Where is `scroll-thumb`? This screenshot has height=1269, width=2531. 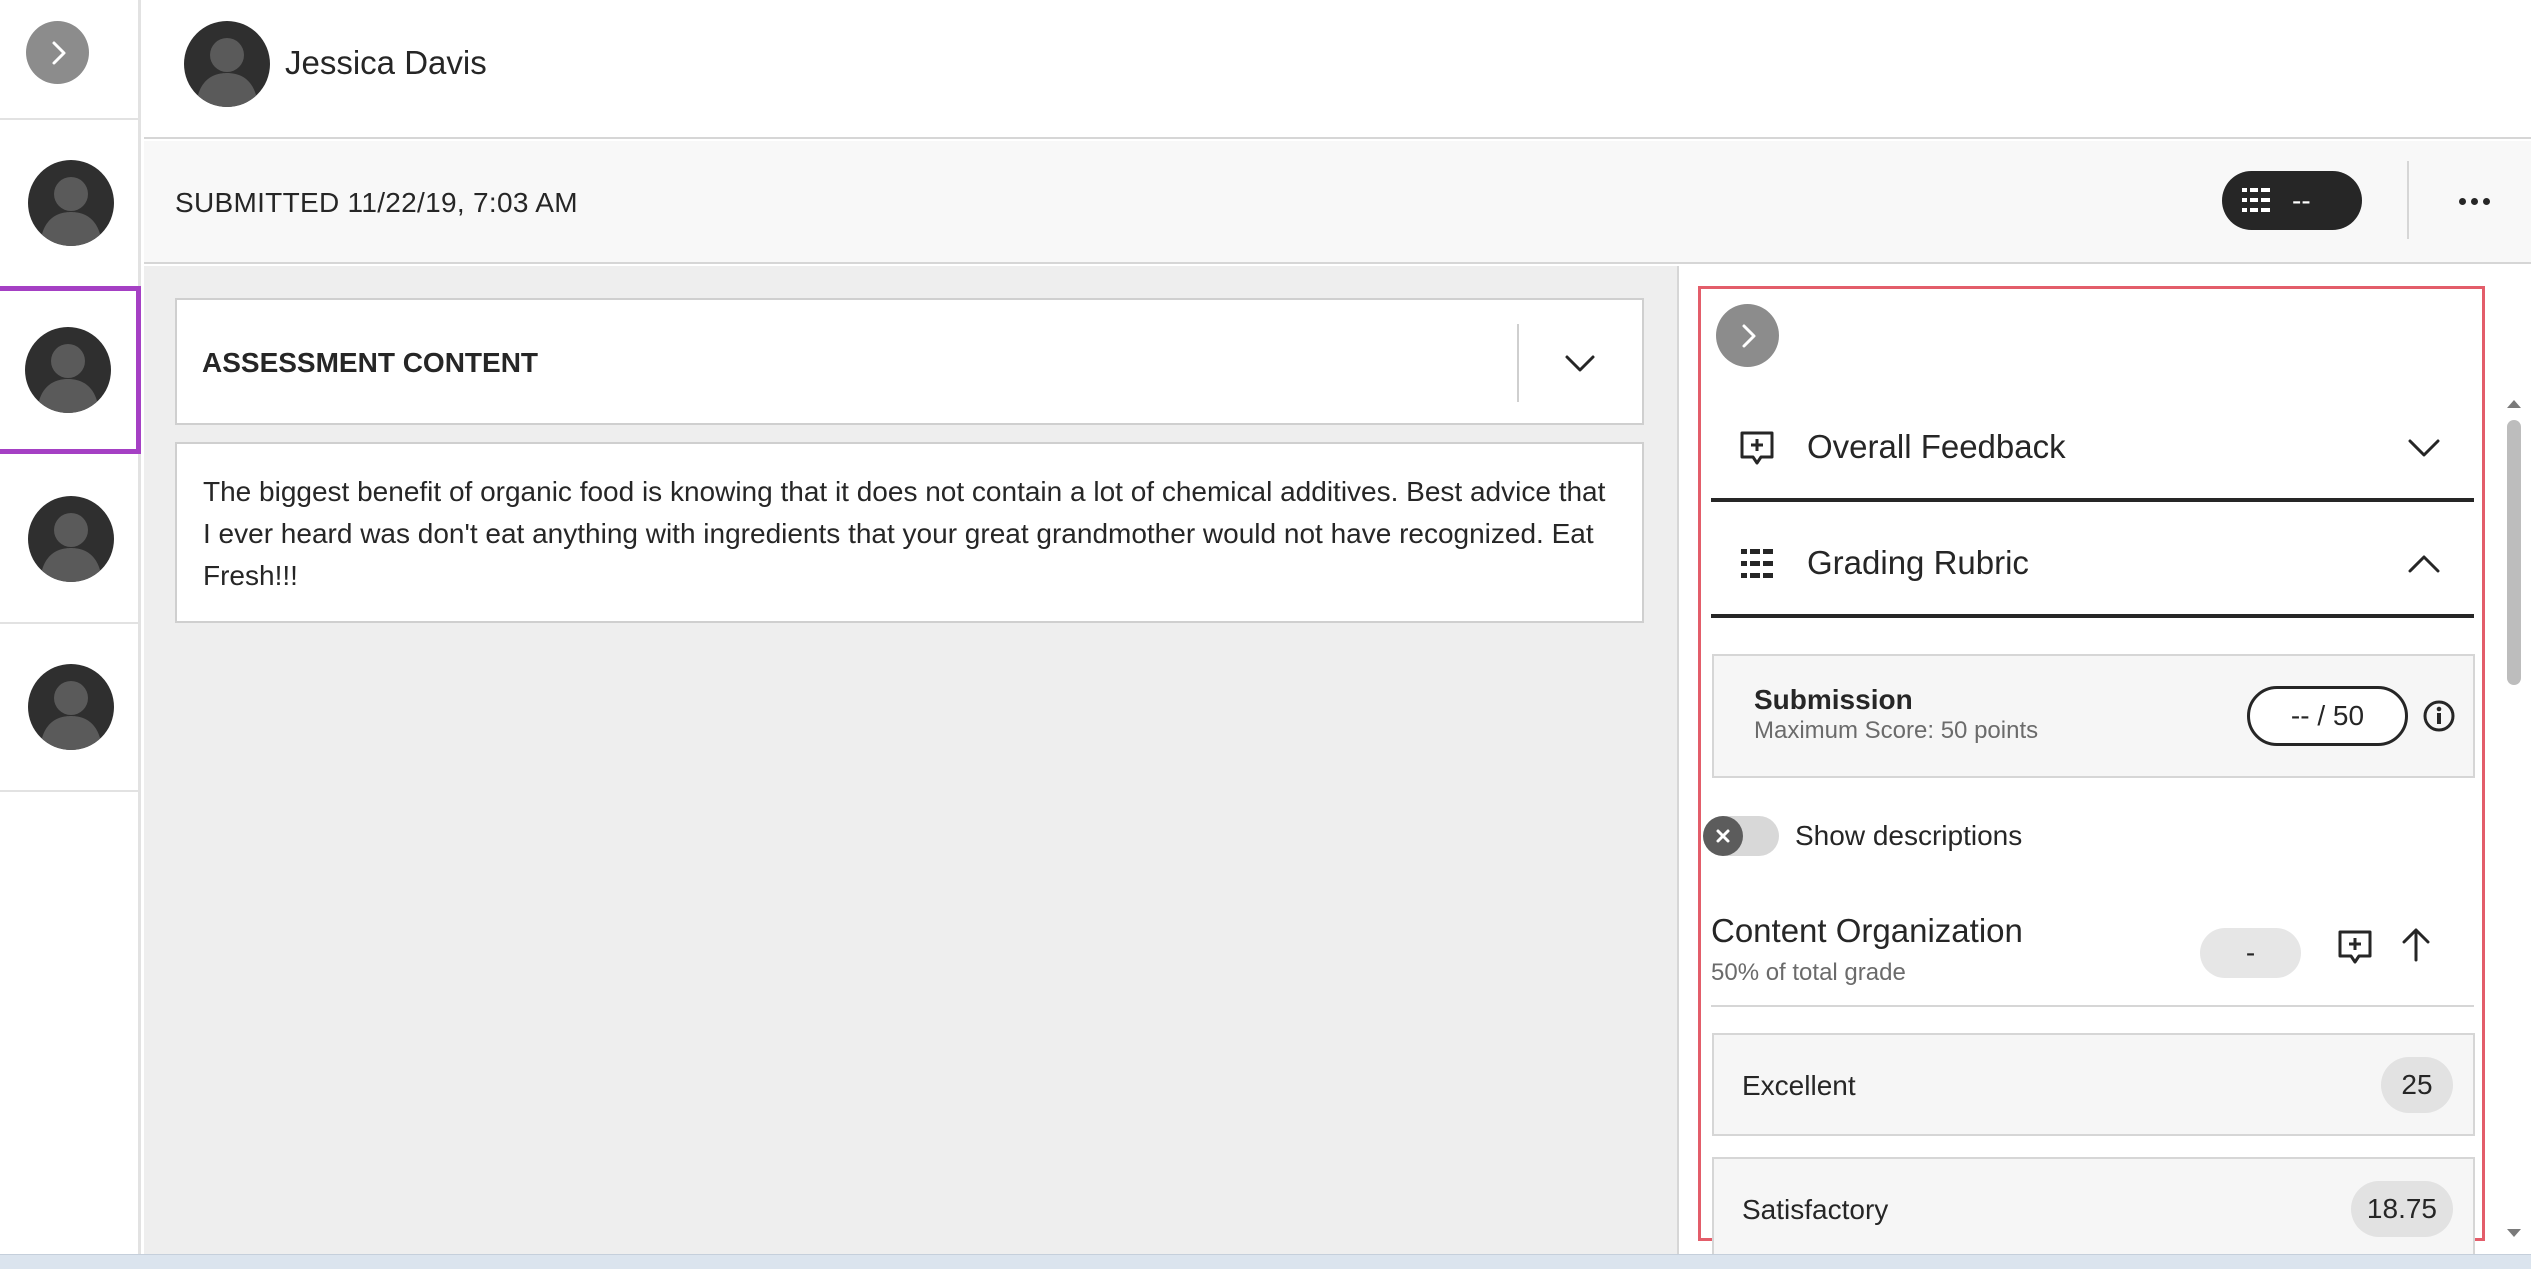 scroll-thumb is located at coordinates (2514, 552).